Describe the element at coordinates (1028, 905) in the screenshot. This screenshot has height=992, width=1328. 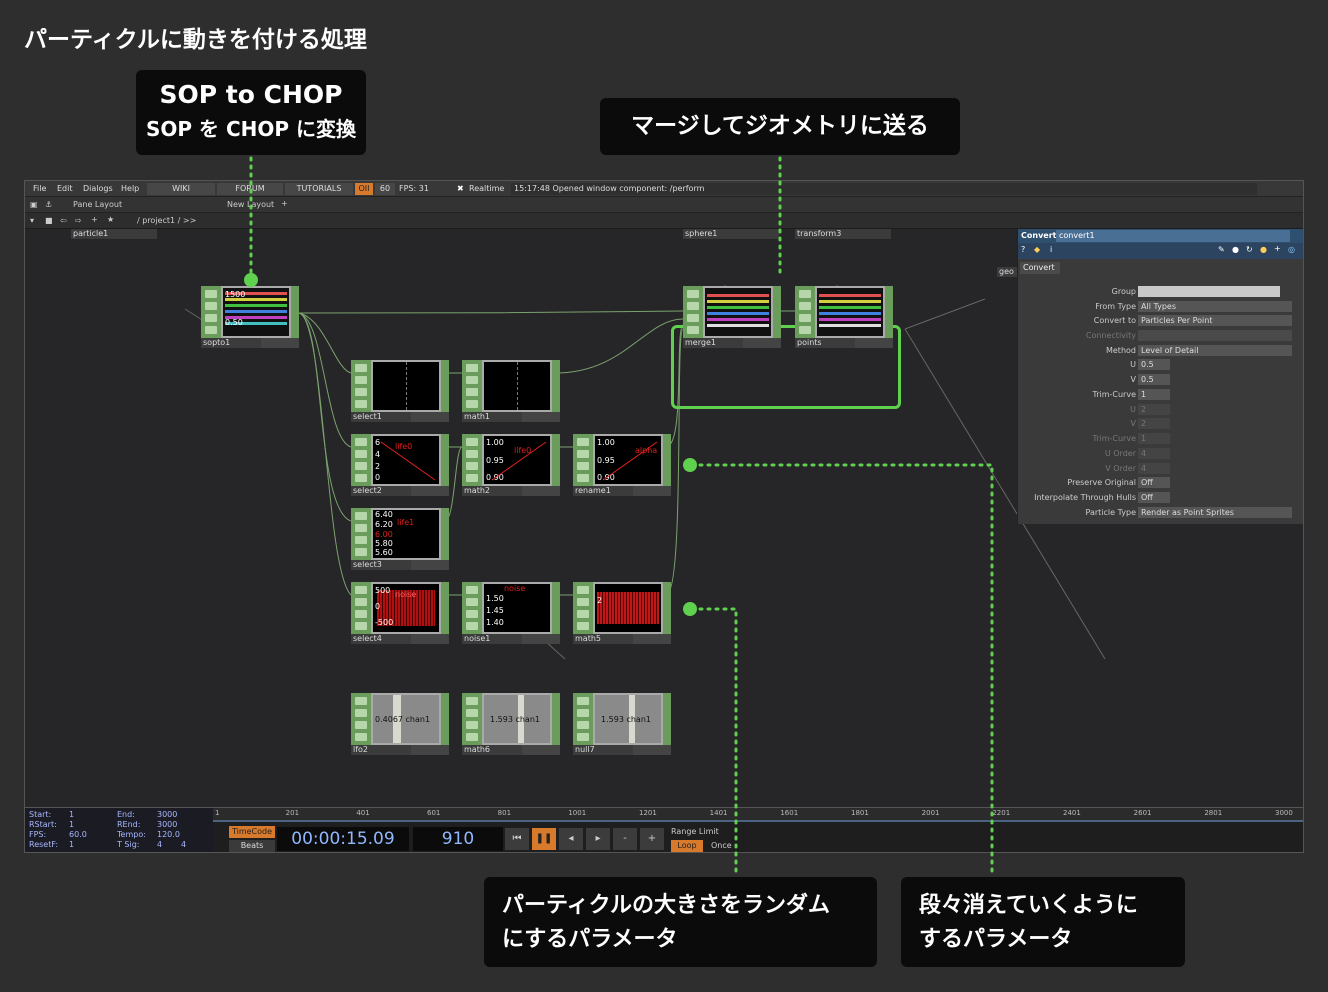
I see `callout-fade-line1: 段々消えていくように` at that location.